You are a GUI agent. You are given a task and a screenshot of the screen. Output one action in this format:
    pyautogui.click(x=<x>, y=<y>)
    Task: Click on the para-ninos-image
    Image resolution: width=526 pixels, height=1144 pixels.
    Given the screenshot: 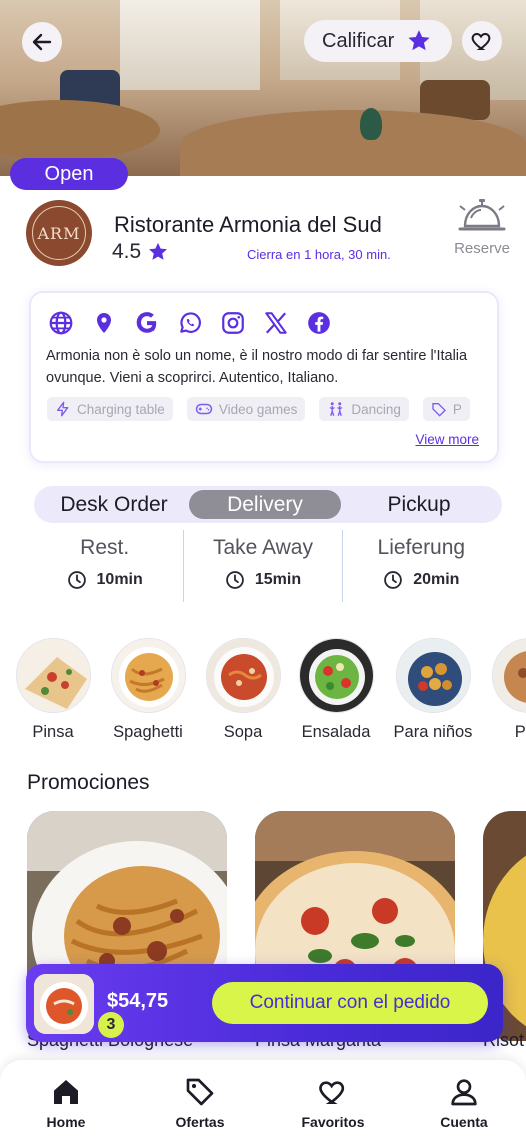 What is the action you would take?
    pyautogui.click(x=433, y=675)
    